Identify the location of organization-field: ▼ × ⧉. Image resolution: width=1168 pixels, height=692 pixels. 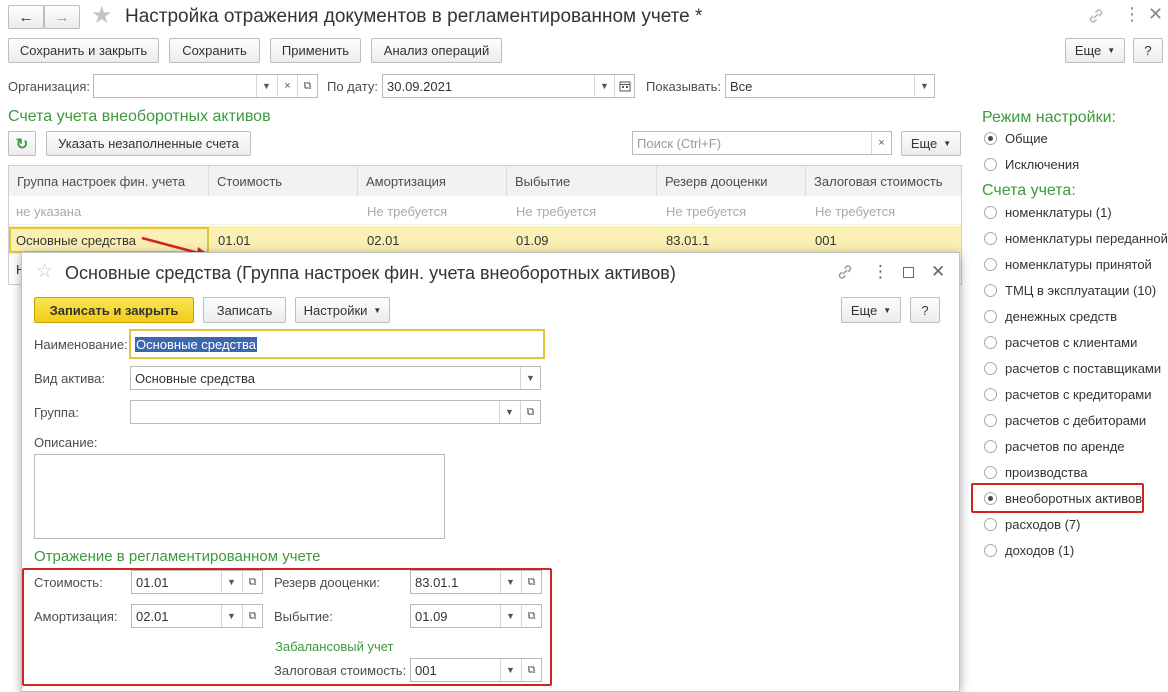
(205, 86).